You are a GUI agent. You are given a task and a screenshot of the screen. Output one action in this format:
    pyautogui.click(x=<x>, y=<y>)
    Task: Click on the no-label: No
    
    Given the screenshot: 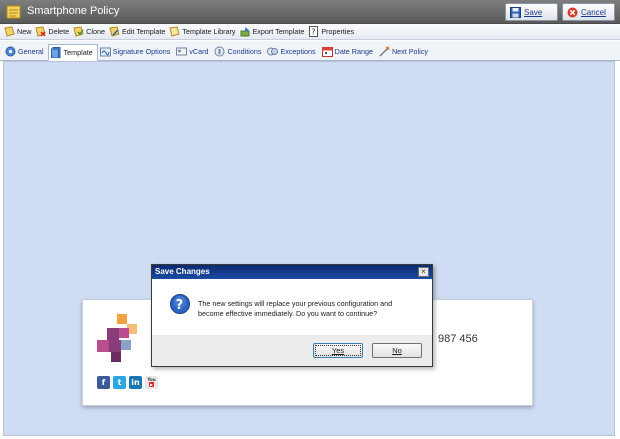 What is the action you would take?
    pyautogui.click(x=397, y=350)
    